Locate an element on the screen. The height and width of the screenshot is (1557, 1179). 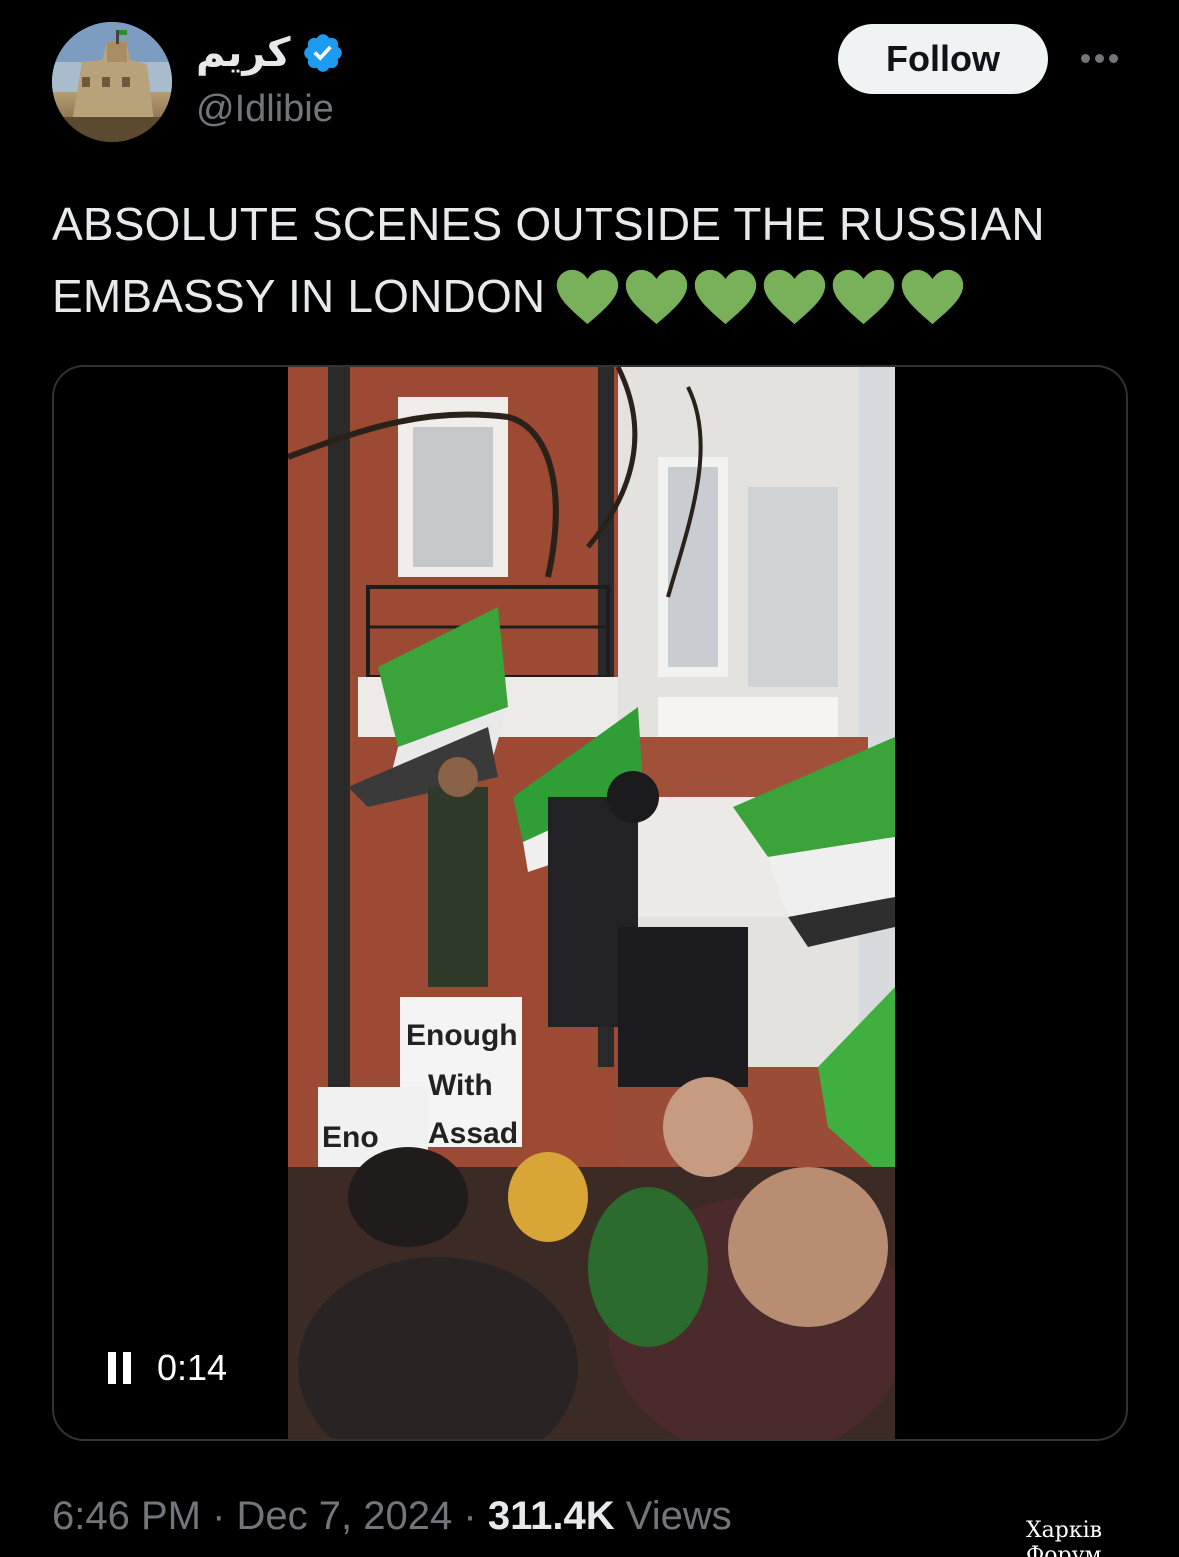
castle-avatar-icon is located at coordinates (112, 82).